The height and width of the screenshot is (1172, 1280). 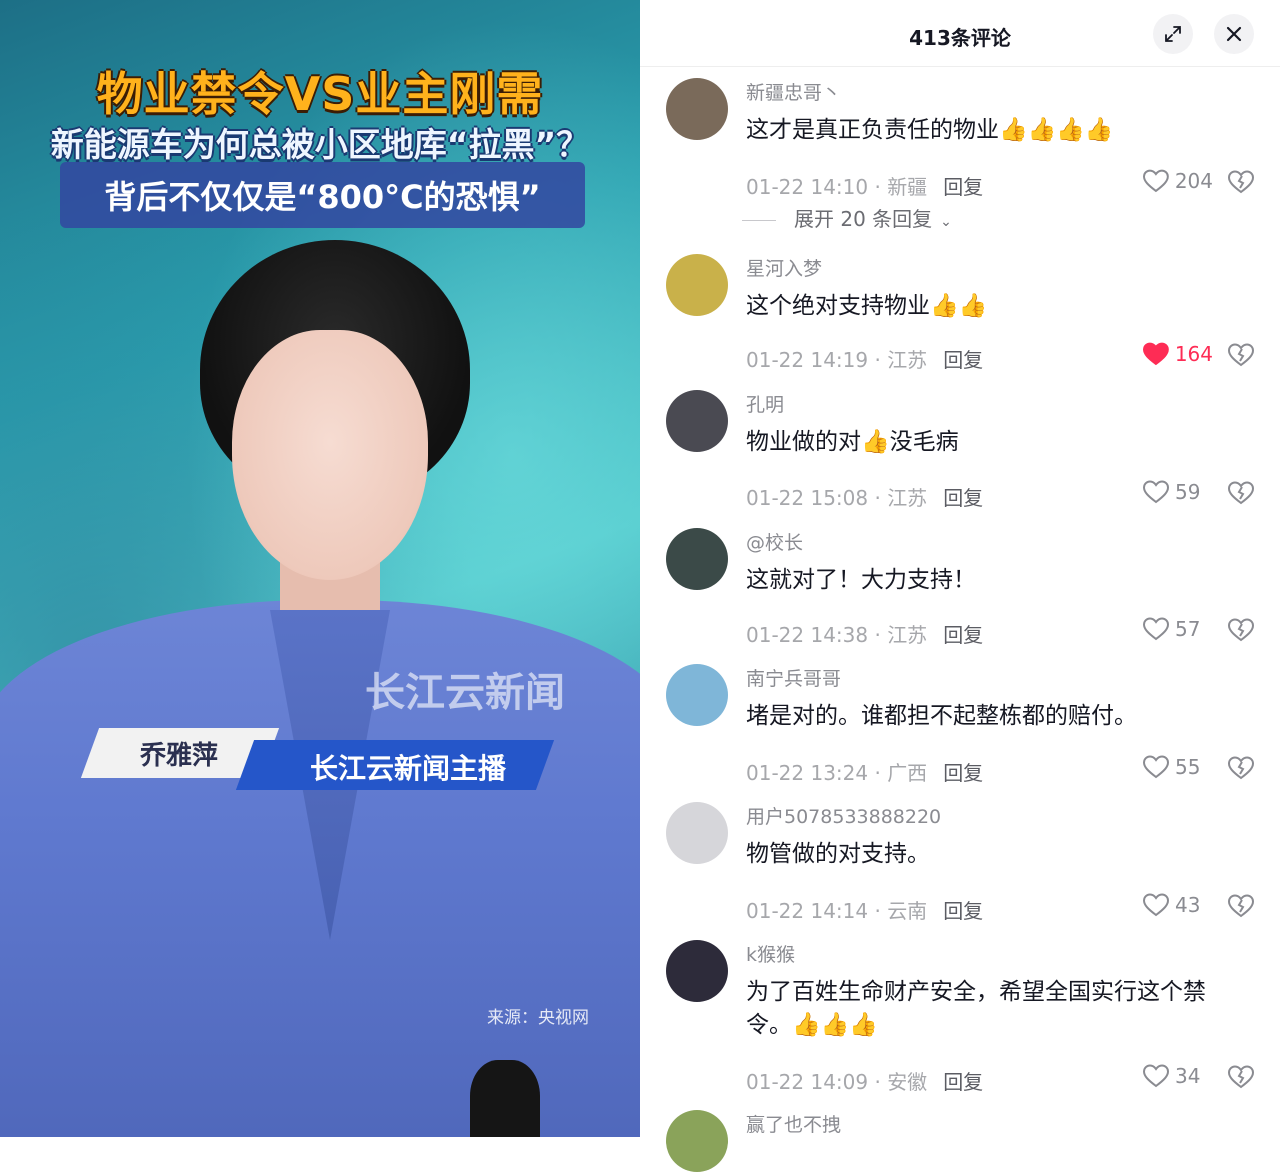 I want to click on like-button: 59, so click(x=1178, y=492).